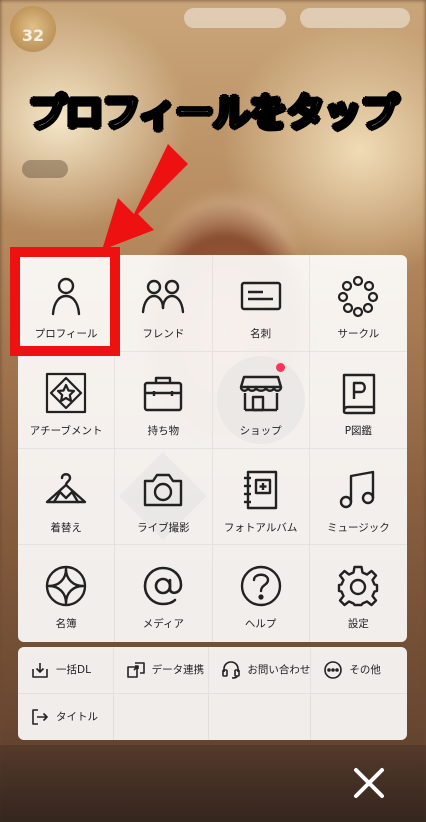  What do you see at coordinates (45, 169) in the screenshot?
I see `background-button` at bounding box center [45, 169].